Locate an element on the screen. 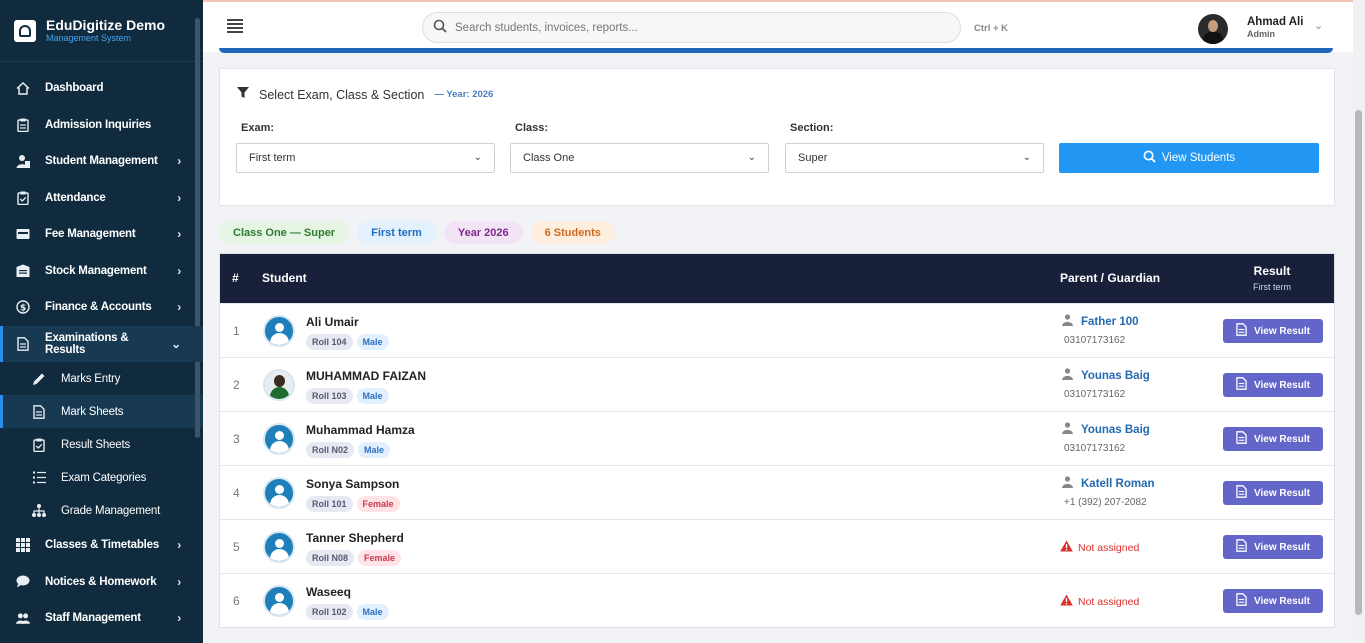 This screenshot has height=643, width=1365. sidebar-item-student-management: Student Management › is located at coordinates (101, 161).